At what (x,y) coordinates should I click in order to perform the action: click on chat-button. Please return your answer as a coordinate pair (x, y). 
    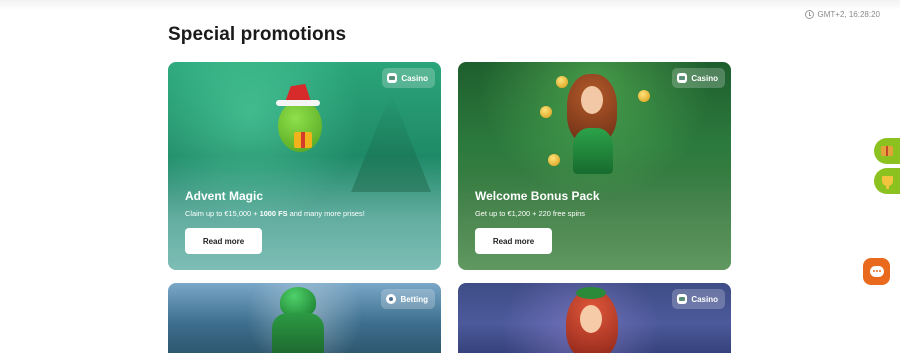
    Looking at the image, I should click on (876, 271).